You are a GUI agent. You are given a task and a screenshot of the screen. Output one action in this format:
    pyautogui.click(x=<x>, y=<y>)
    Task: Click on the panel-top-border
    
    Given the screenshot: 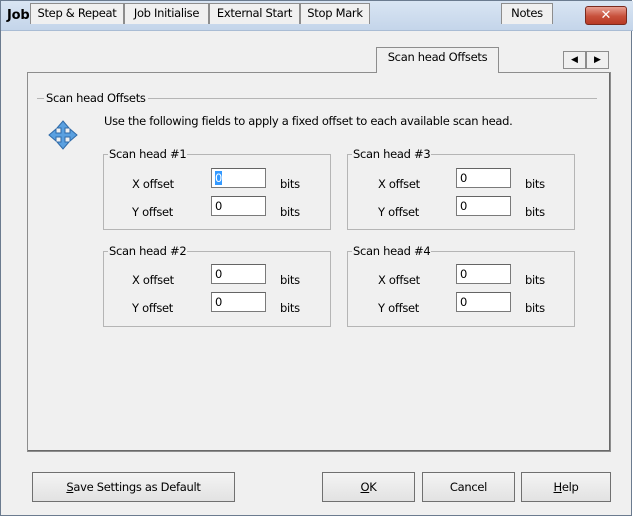 What is the action you would take?
    pyautogui.click(x=201, y=72)
    